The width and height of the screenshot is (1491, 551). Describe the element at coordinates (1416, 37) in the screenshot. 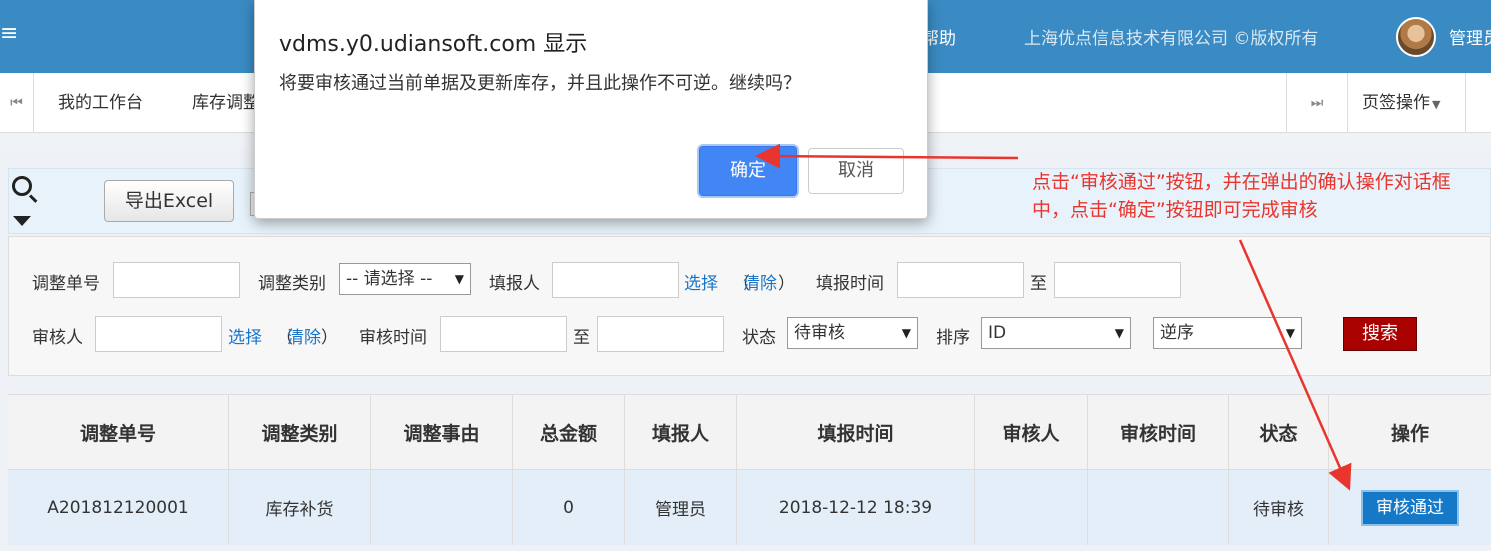

I see `avatar` at that location.